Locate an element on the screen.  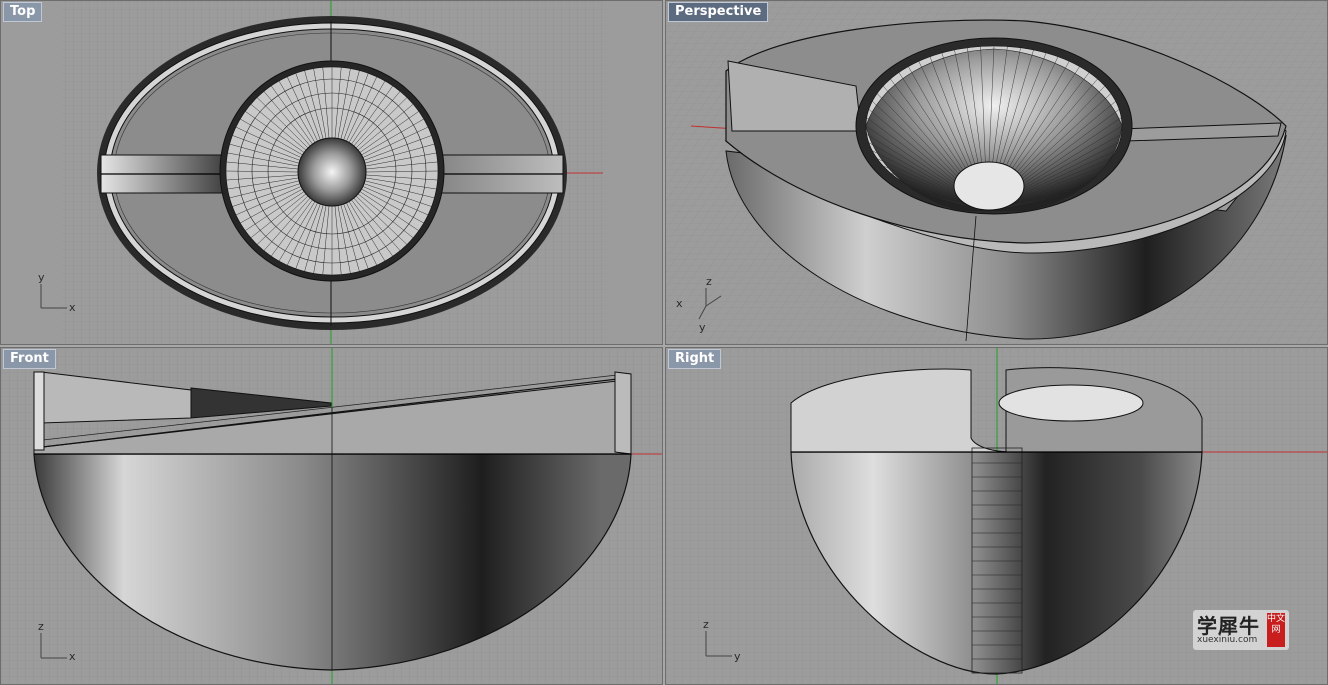
right-axis-z: z is located at coordinates (706, 624).